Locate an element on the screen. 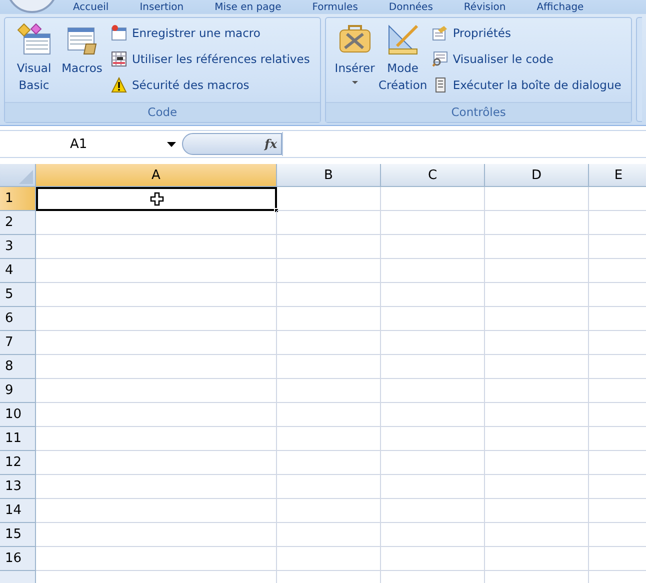 The image size is (646, 583). ribbon-tab: Insertion is located at coordinates (168, 7).